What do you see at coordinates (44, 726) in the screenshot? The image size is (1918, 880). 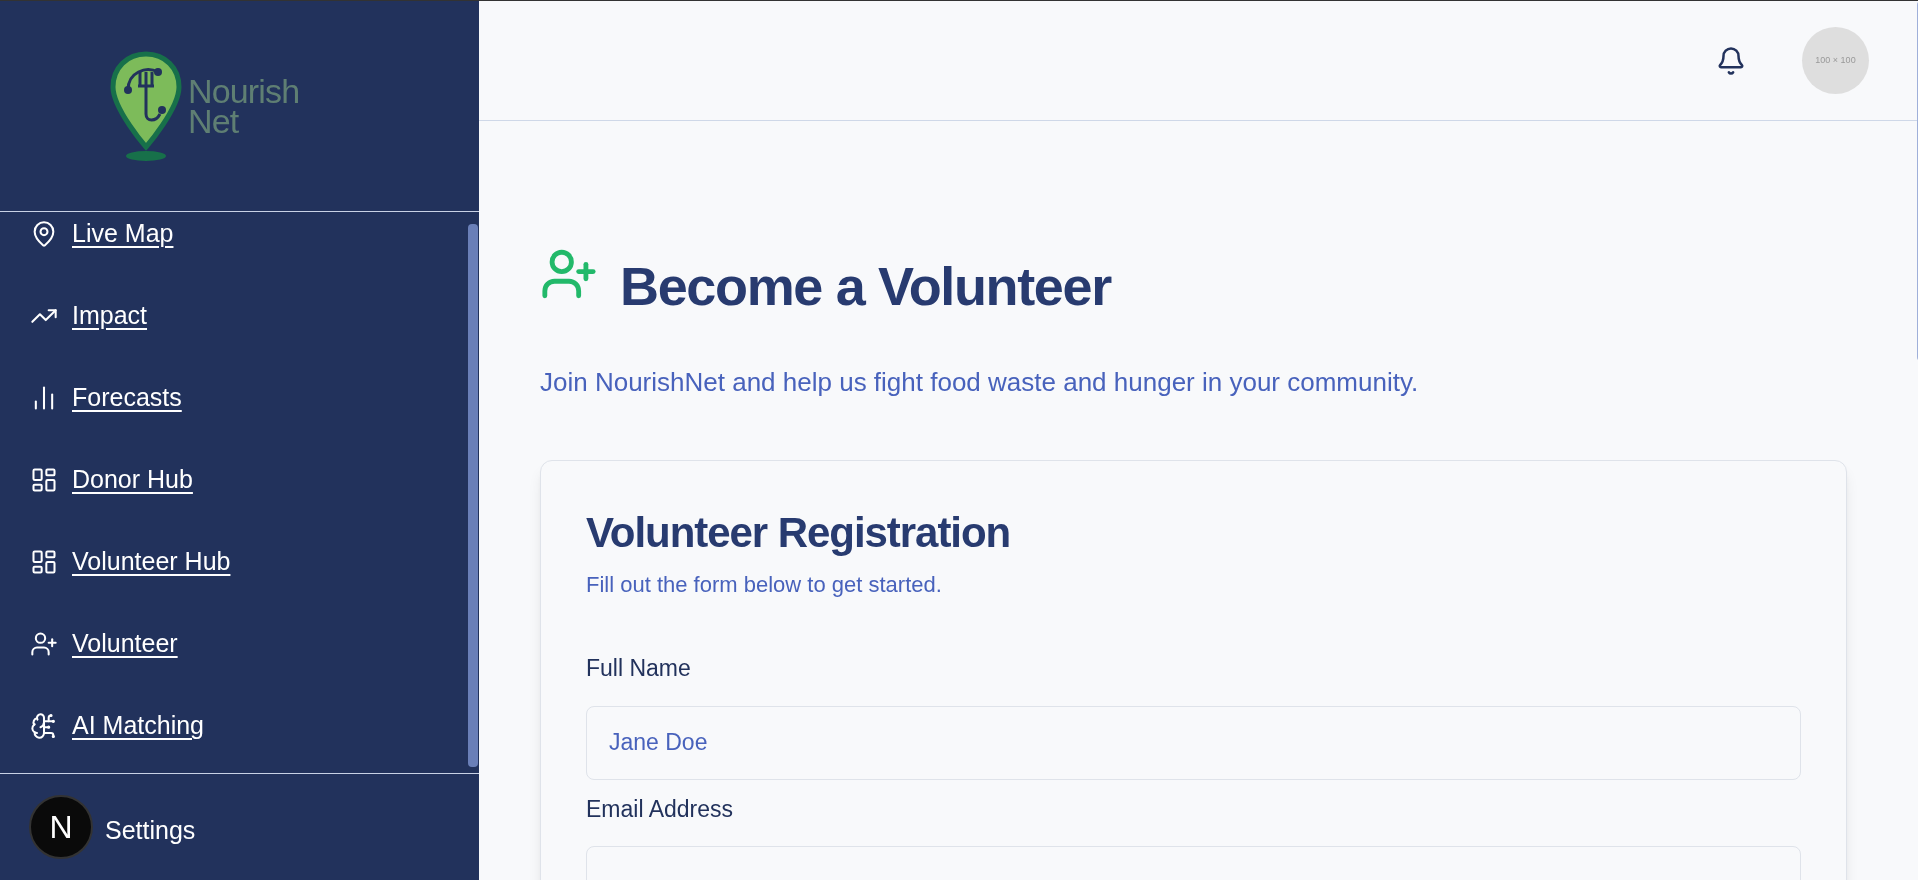 I see `brain-icon` at bounding box center [44, 726].